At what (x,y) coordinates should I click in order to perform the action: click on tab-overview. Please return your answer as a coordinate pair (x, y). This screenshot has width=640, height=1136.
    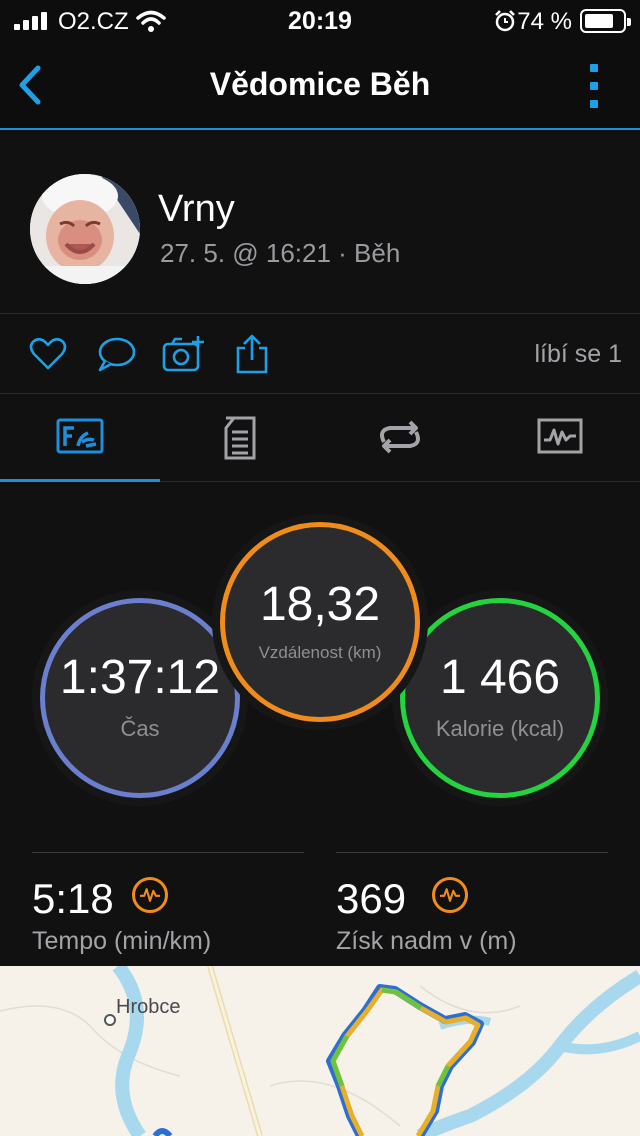
    Looking at the image, I should click on (80, 438).